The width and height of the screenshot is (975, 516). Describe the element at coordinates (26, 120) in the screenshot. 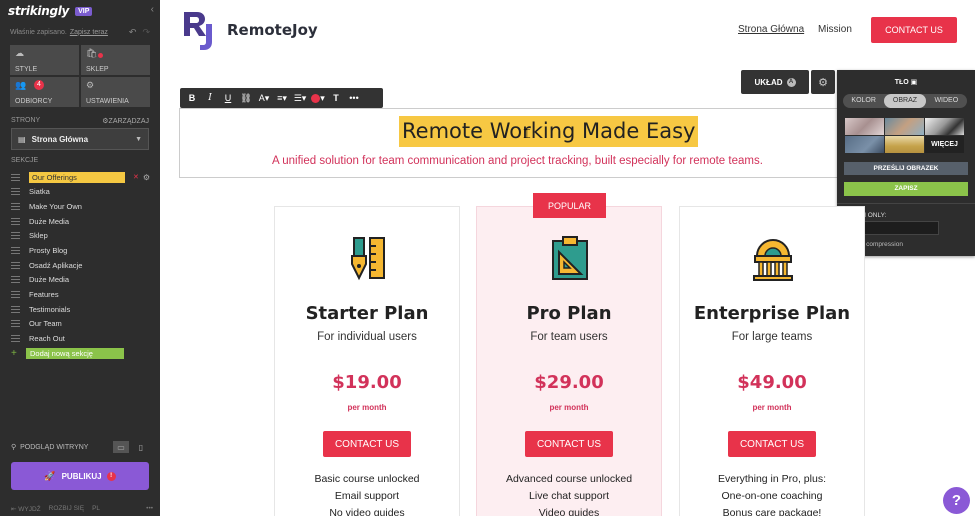

I see `pages-label: STRONY` at that location.